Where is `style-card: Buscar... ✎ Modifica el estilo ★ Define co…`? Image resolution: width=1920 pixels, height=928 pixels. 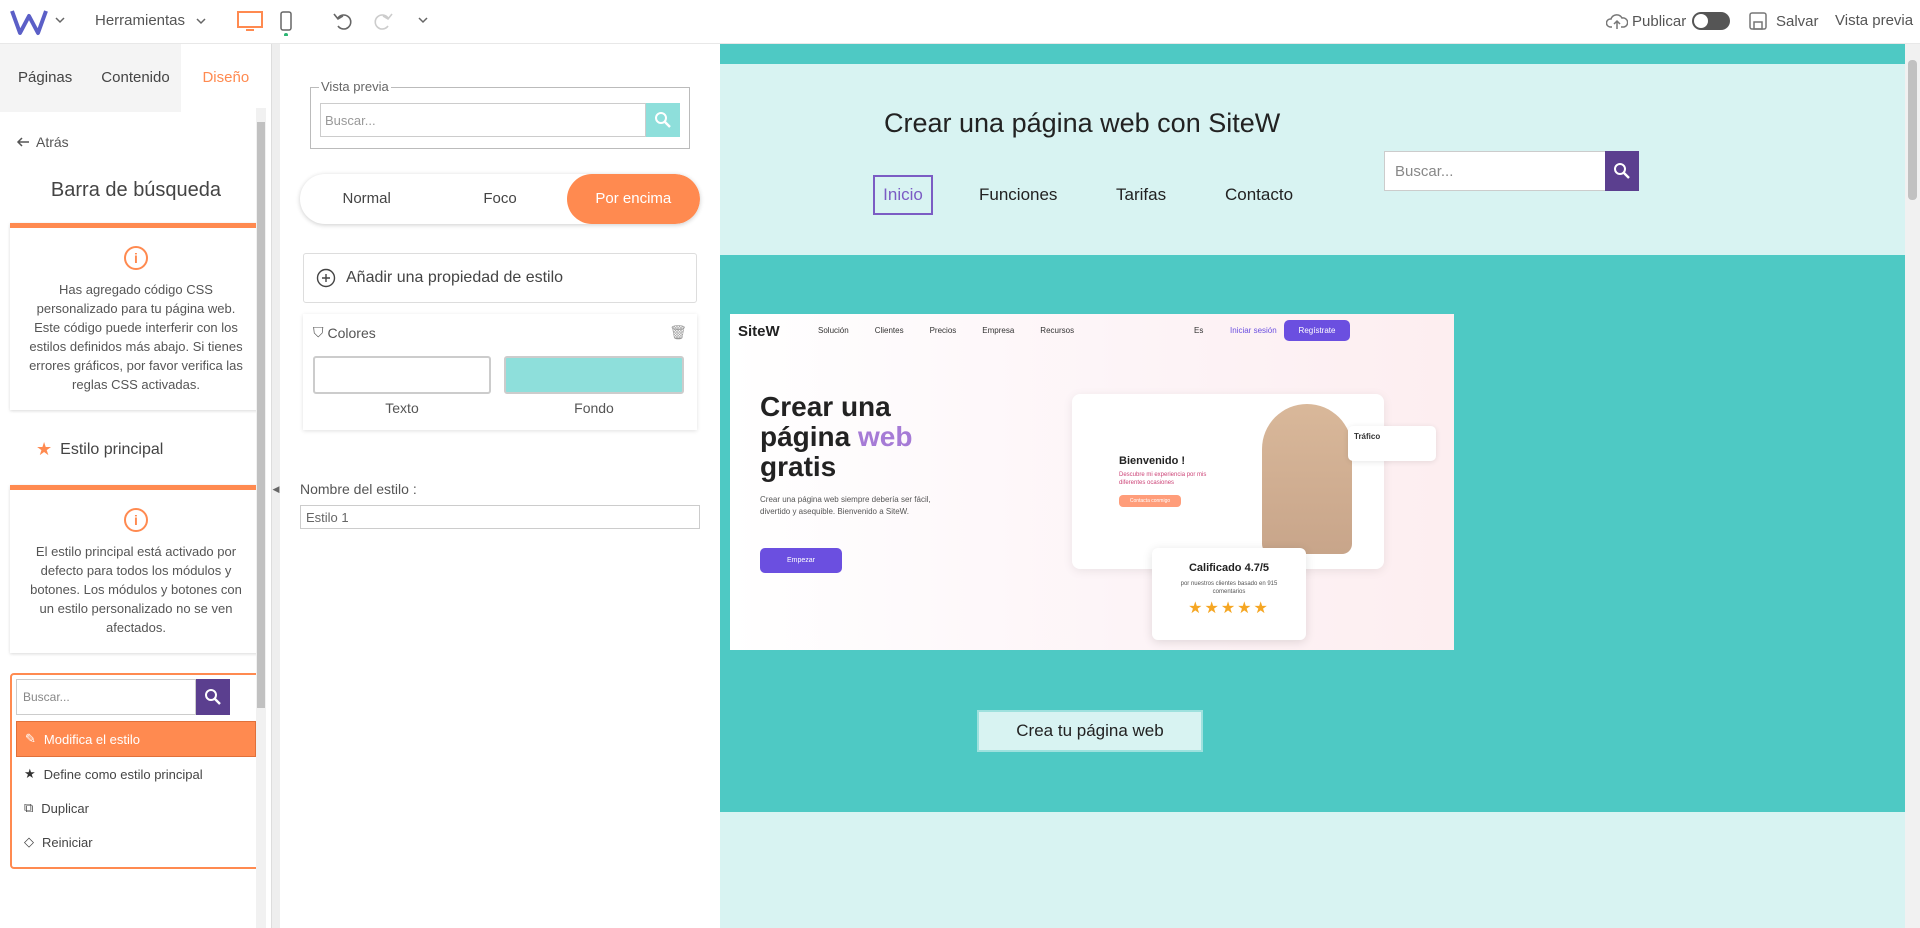
style-card: Buscar... ✎ Modifica el estilo ★ Define co… is located at coordinates (136, 771).